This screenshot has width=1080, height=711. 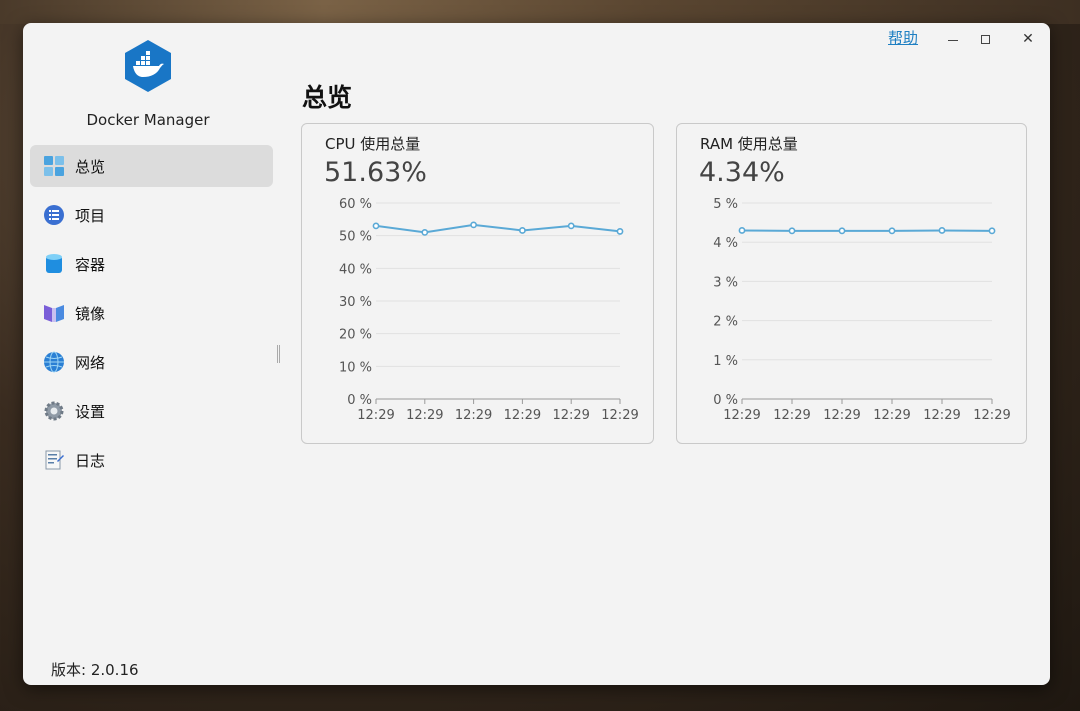 What do you see at coordinates (725, 282) in the screenshot?
I see `y-tick-label: 3 %` at bounding box center [725, 282].